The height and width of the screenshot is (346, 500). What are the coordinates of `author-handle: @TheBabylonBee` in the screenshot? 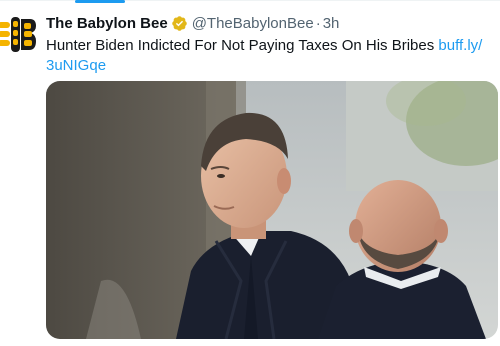 It's located at (253, 23).